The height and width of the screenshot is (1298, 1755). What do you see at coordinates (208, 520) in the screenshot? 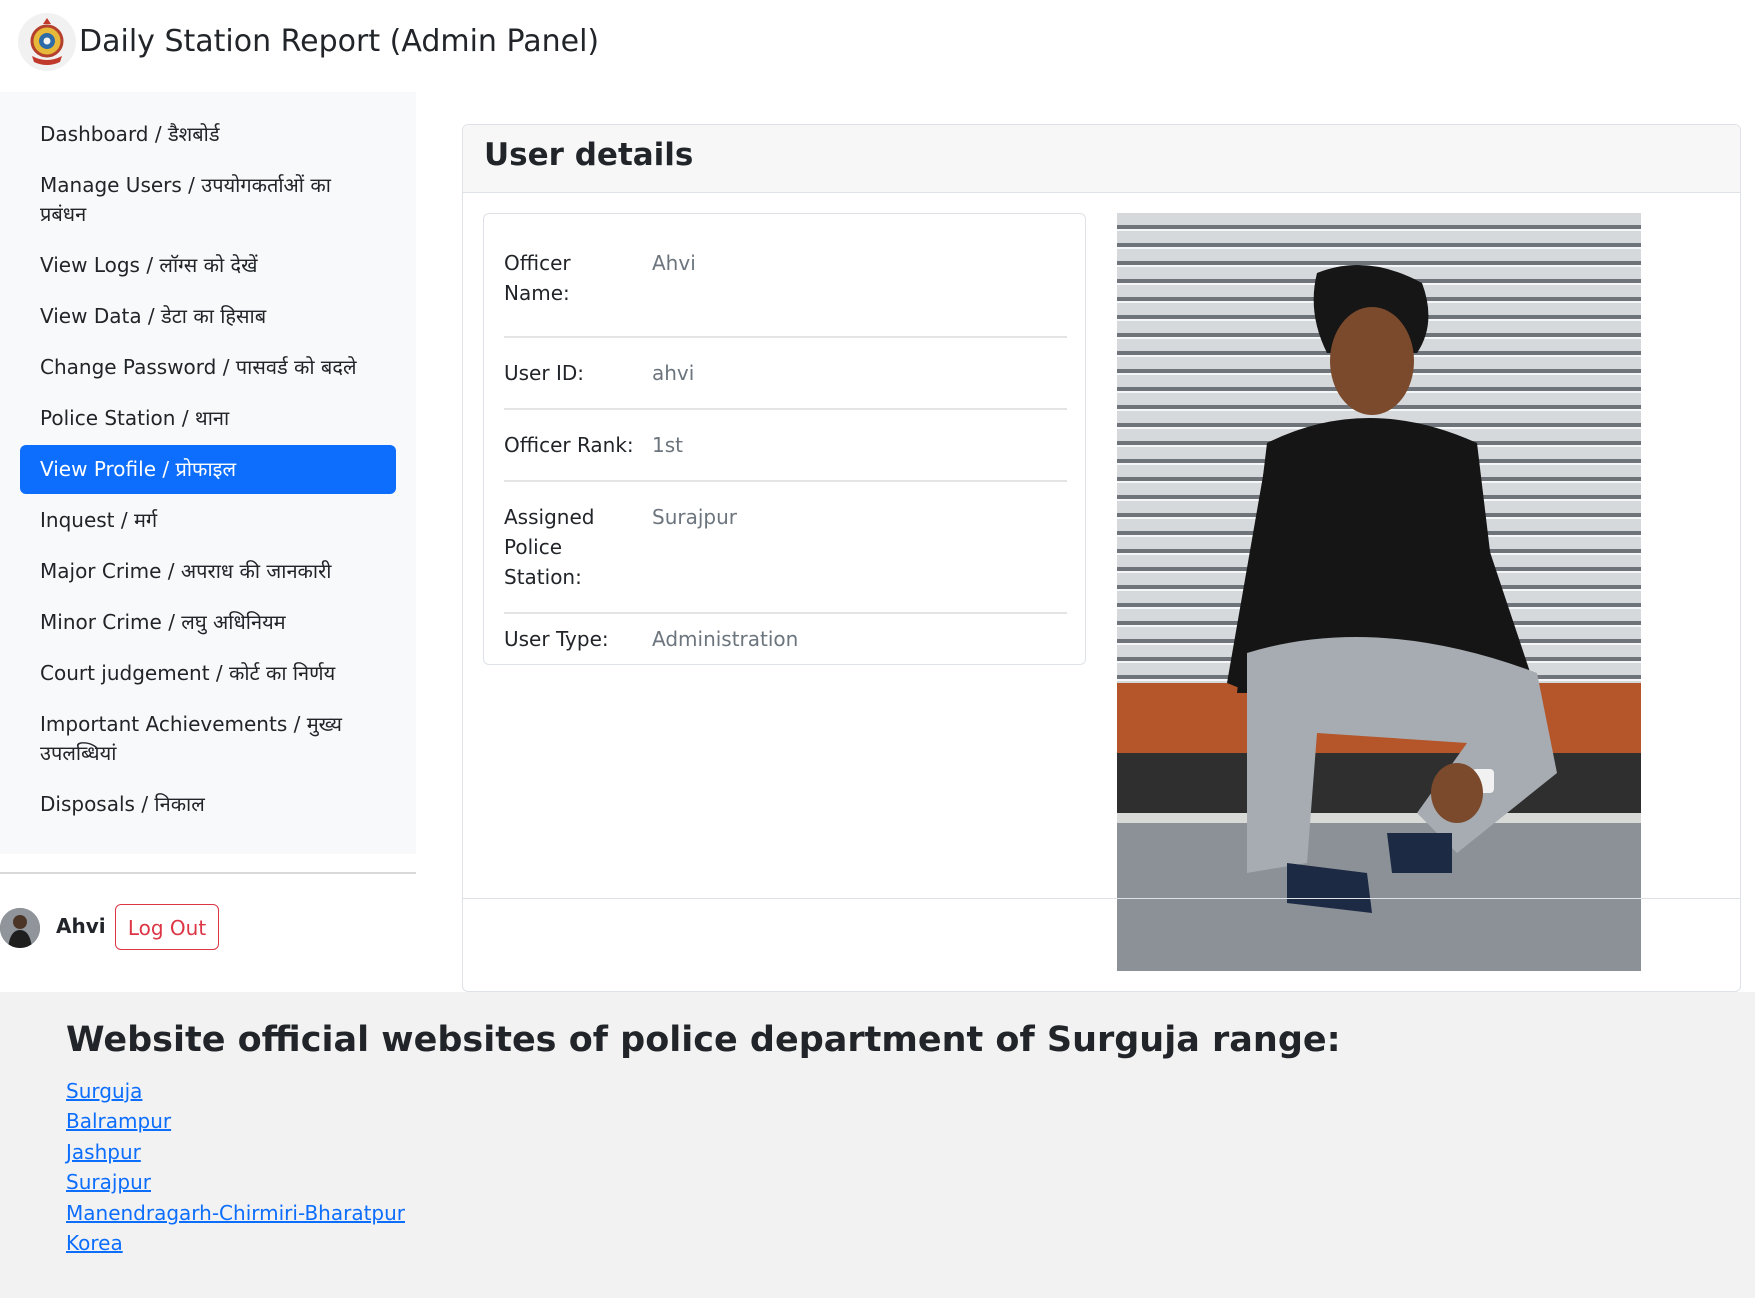
I see `sidebar-item-inquest: Inquest / मर्ग` at bounding box center [208, 520].